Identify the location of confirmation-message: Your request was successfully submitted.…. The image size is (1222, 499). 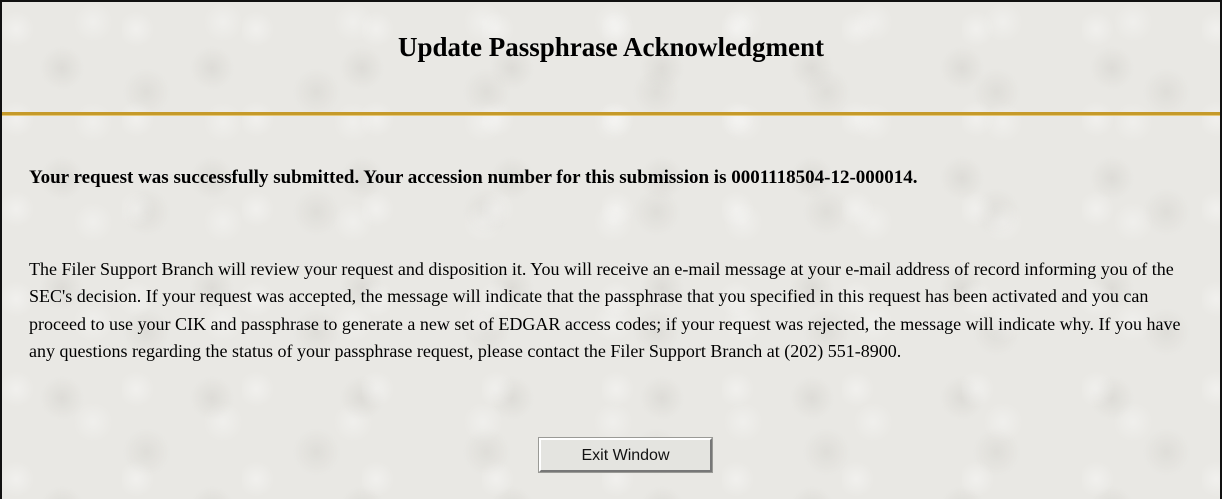
(473, 177).